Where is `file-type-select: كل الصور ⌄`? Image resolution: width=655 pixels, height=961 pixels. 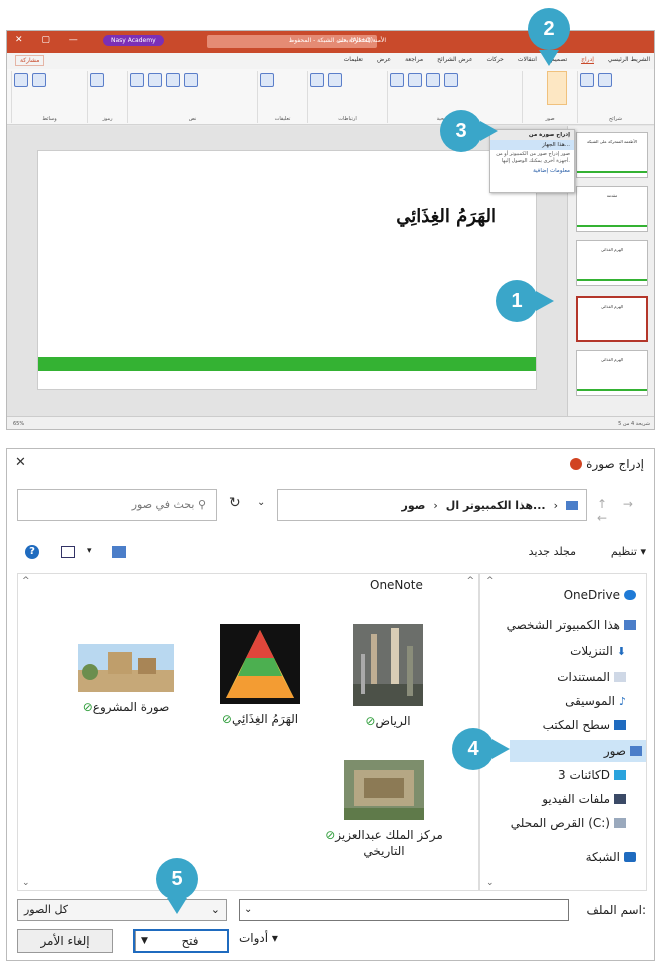
file-type-select: كل الصور ⌄ is located at coordinates (122, 910).